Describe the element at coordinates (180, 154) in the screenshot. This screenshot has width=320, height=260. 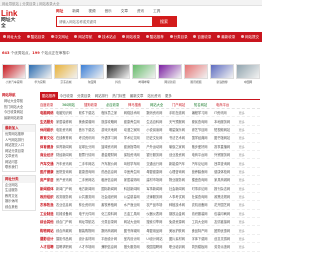
I see `site-link: 创业投资网` at that location.